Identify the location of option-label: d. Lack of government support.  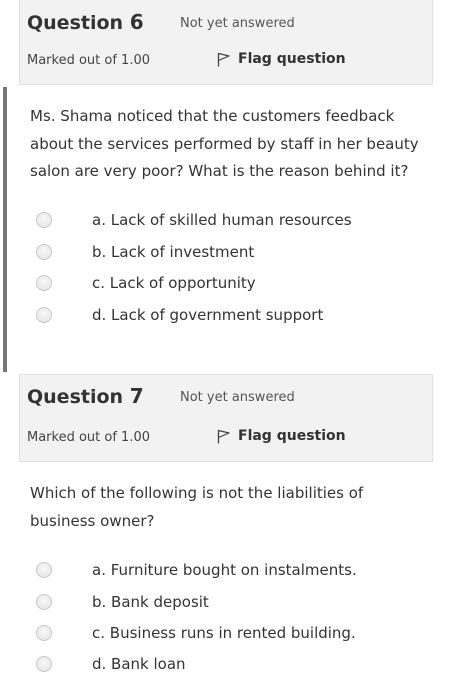
(207, 315).